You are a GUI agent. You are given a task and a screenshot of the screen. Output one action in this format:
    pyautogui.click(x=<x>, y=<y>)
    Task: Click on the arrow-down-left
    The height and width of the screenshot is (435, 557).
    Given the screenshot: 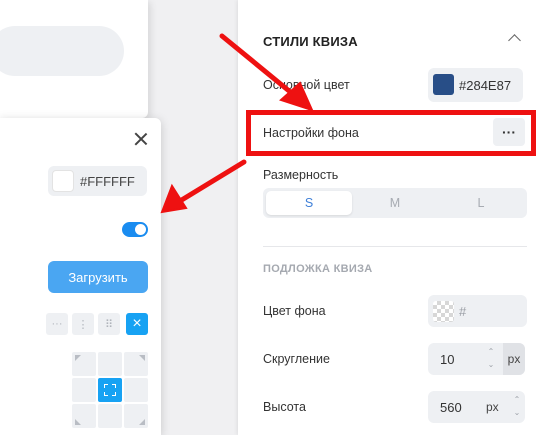 What is the action you would take?
    pyautogui.click(x=212, y=181)
    